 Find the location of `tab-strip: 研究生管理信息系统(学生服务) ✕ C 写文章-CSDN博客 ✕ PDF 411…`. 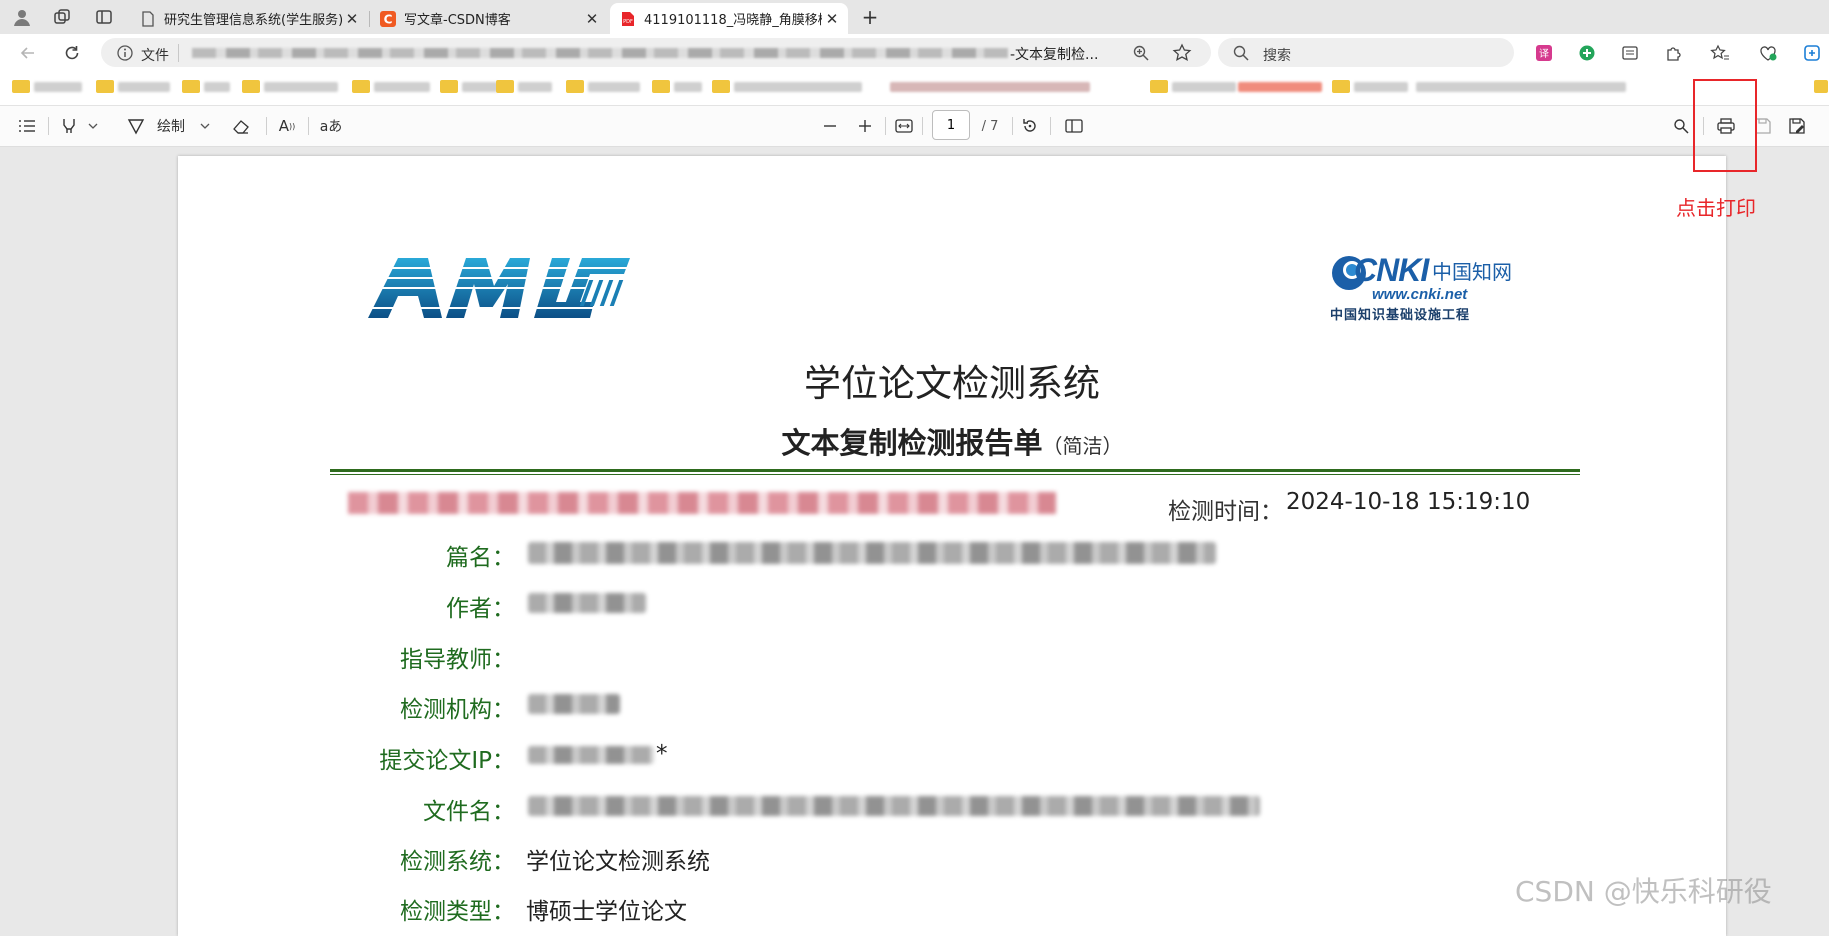

tab-strip: 研究生管理信息系统(学生服务) ✕ C 写文章-CSDN博客 ✕ PDF 411… is located at coordinates (914, 17).